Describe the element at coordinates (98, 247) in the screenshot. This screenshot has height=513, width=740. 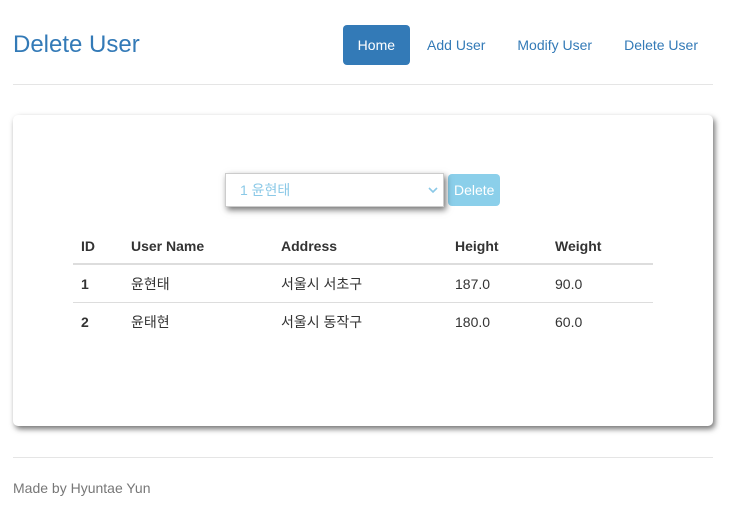
I see `col-id: ID` at that location.